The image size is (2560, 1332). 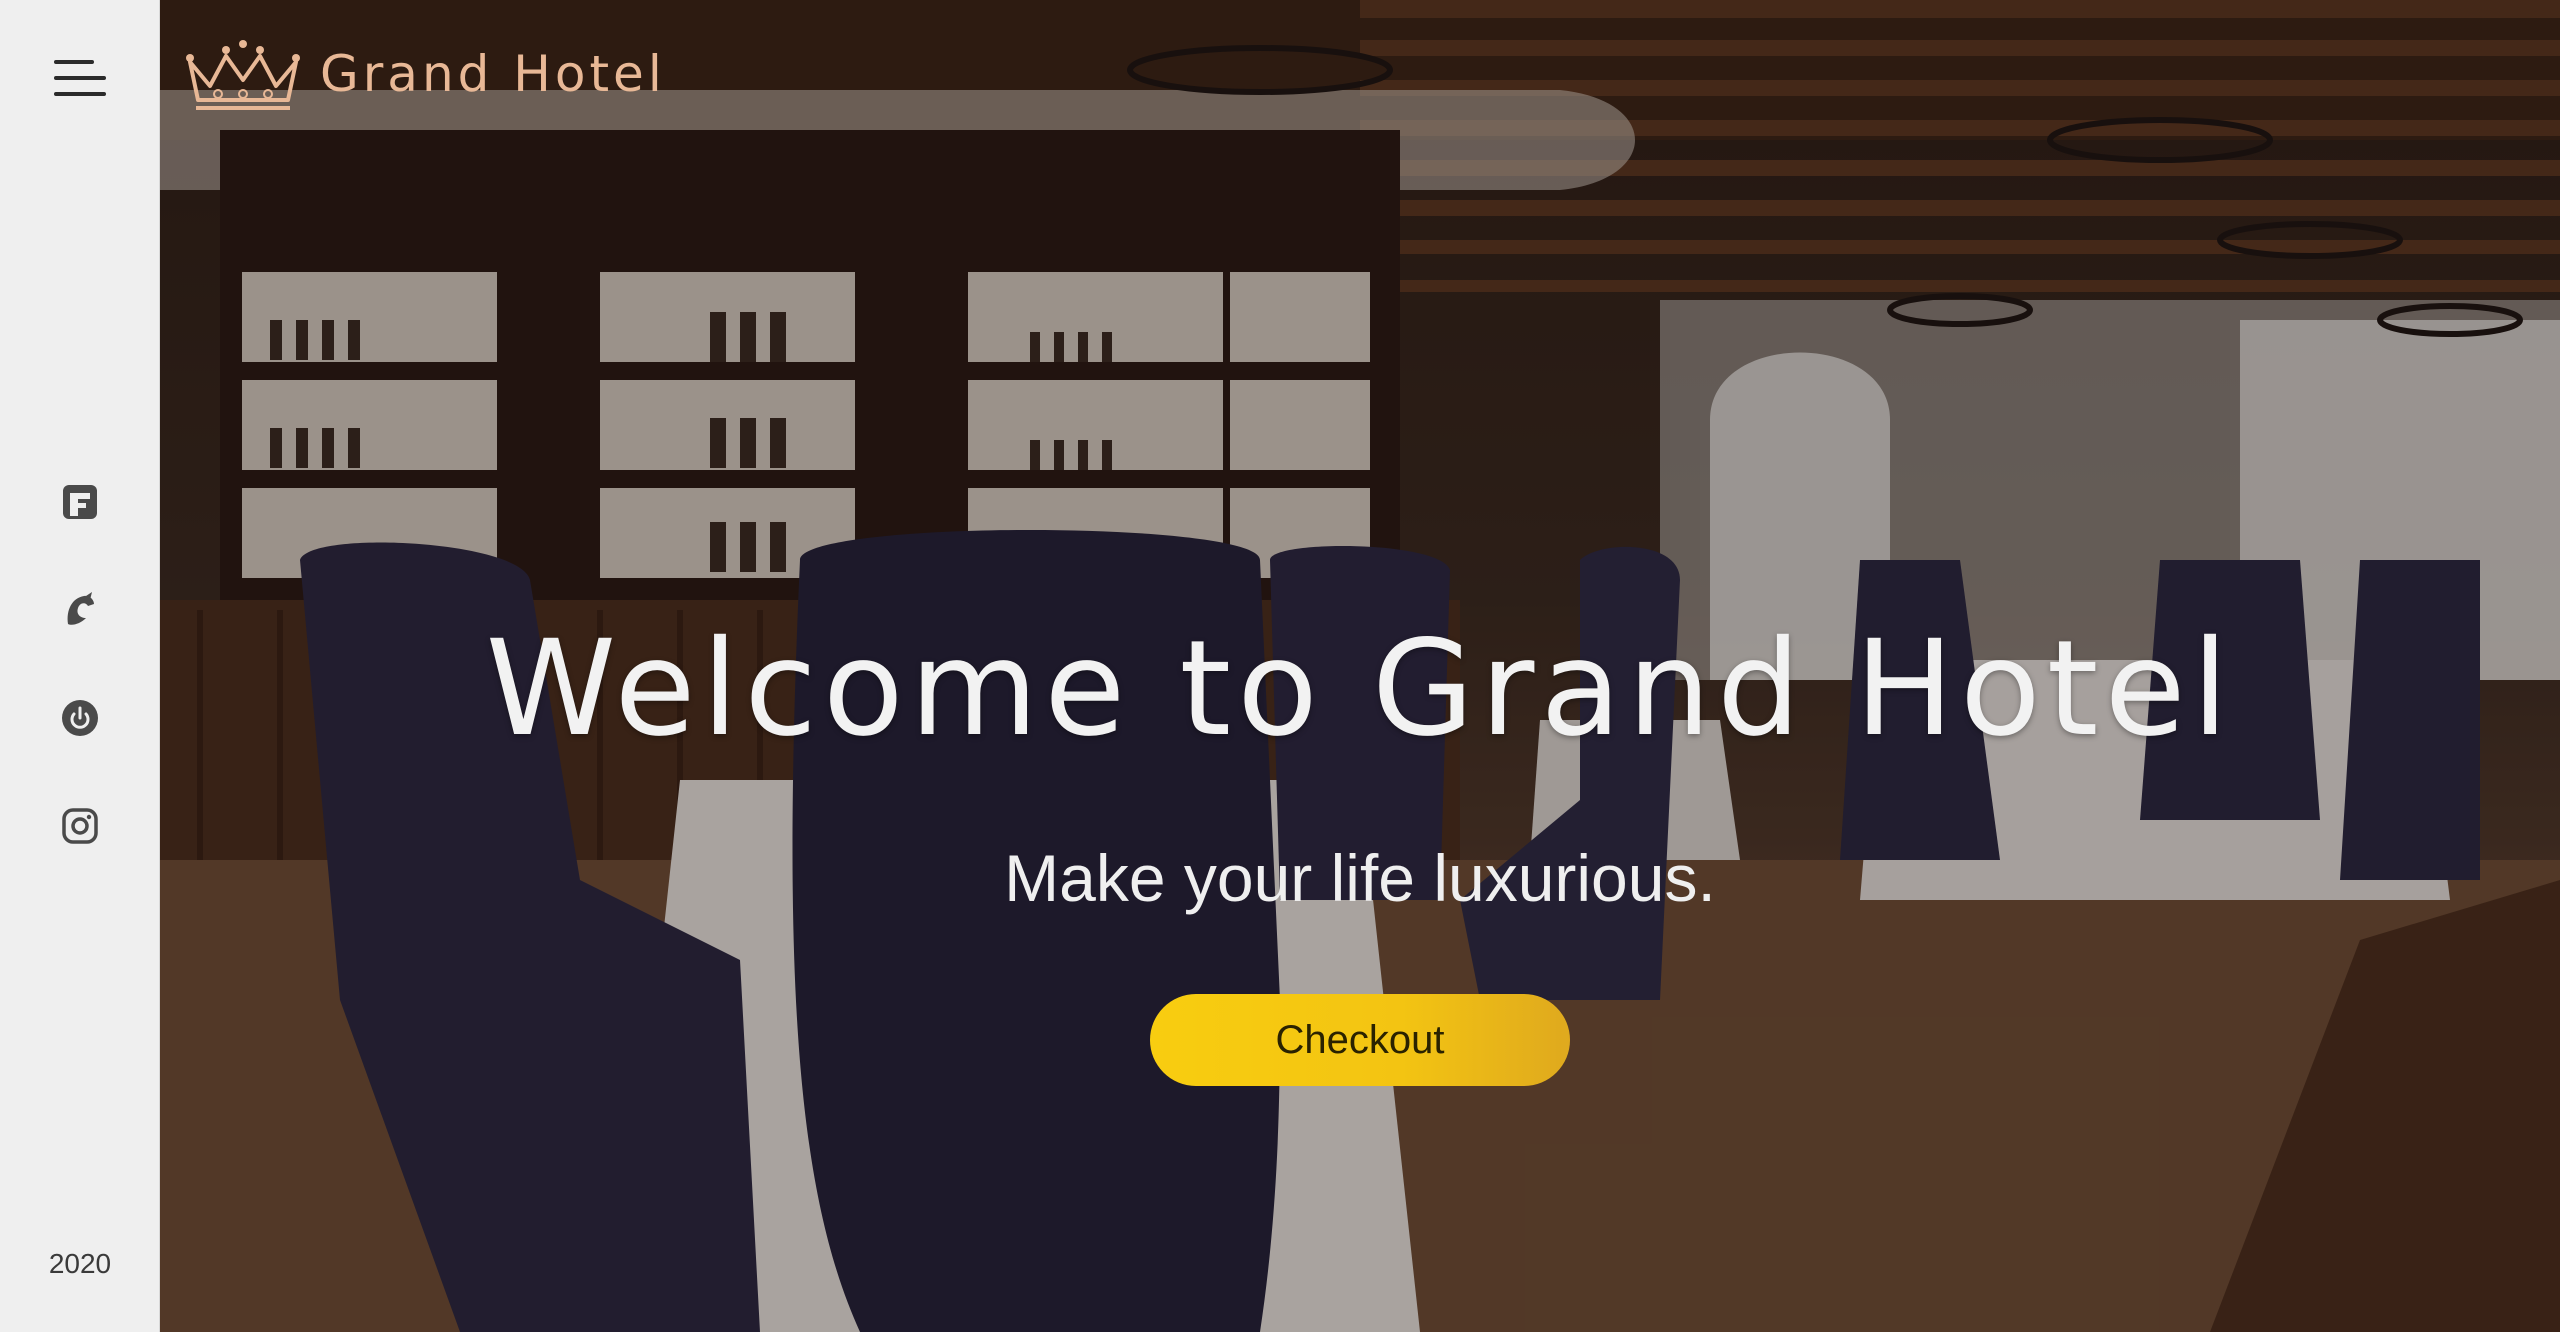 What do you see at coordinates (80, 610) in the screenshot?
I see `mastodon-icon` at bounding box center [80, 610].